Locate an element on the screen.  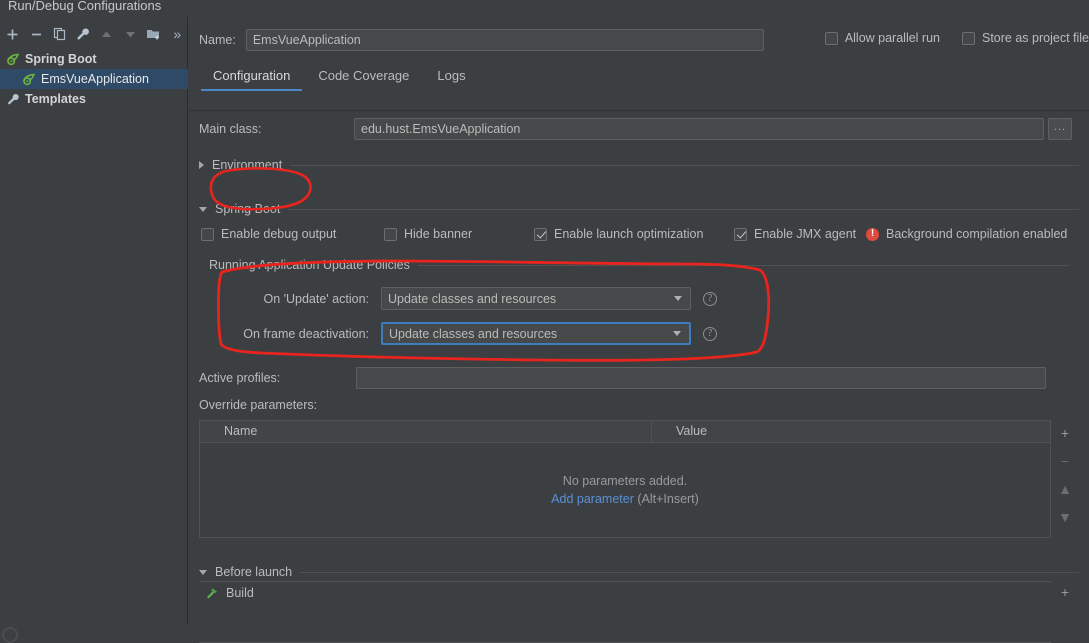
tab-label: Logs is located at coordinates (451, 75).